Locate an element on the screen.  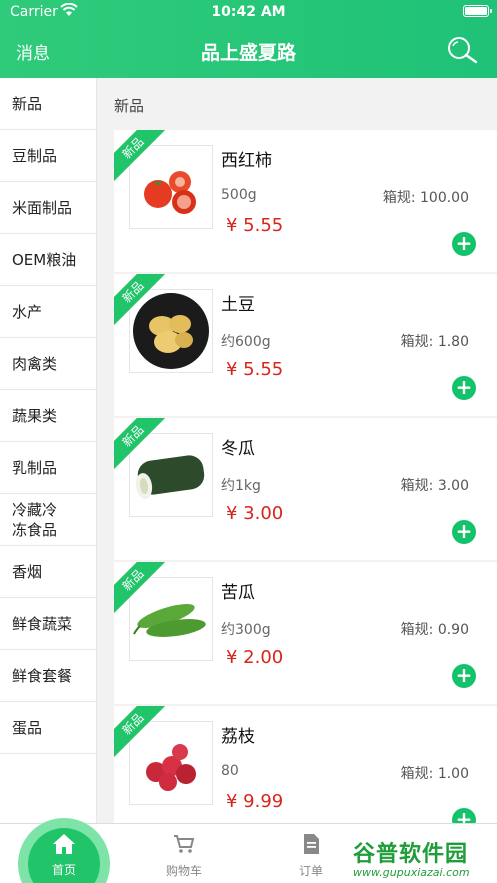
sidebar-item-eggs: 蛋品 is located at coordinates (48, 728).